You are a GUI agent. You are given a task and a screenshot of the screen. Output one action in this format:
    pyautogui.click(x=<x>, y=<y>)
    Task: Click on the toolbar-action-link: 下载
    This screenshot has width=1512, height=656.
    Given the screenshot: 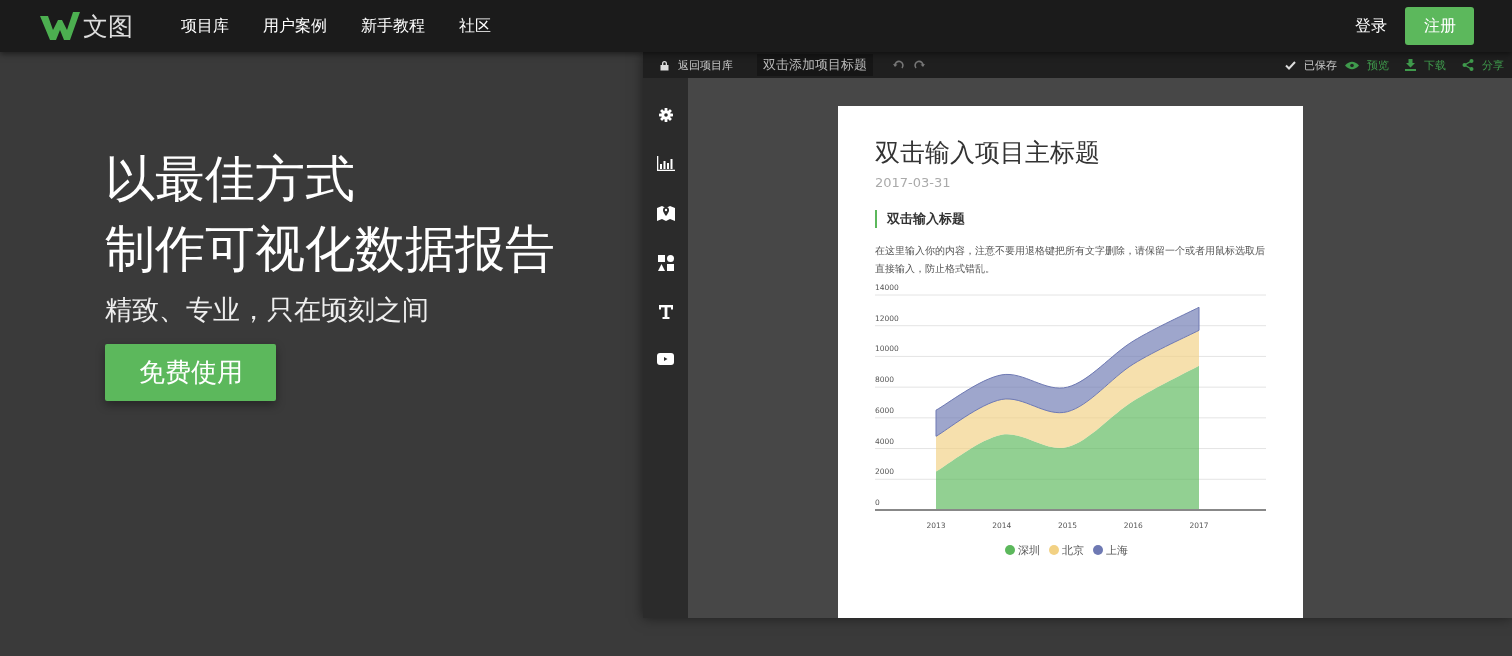 What is the action you would take?
    pyautogui.click(x=1435, y=65)
    